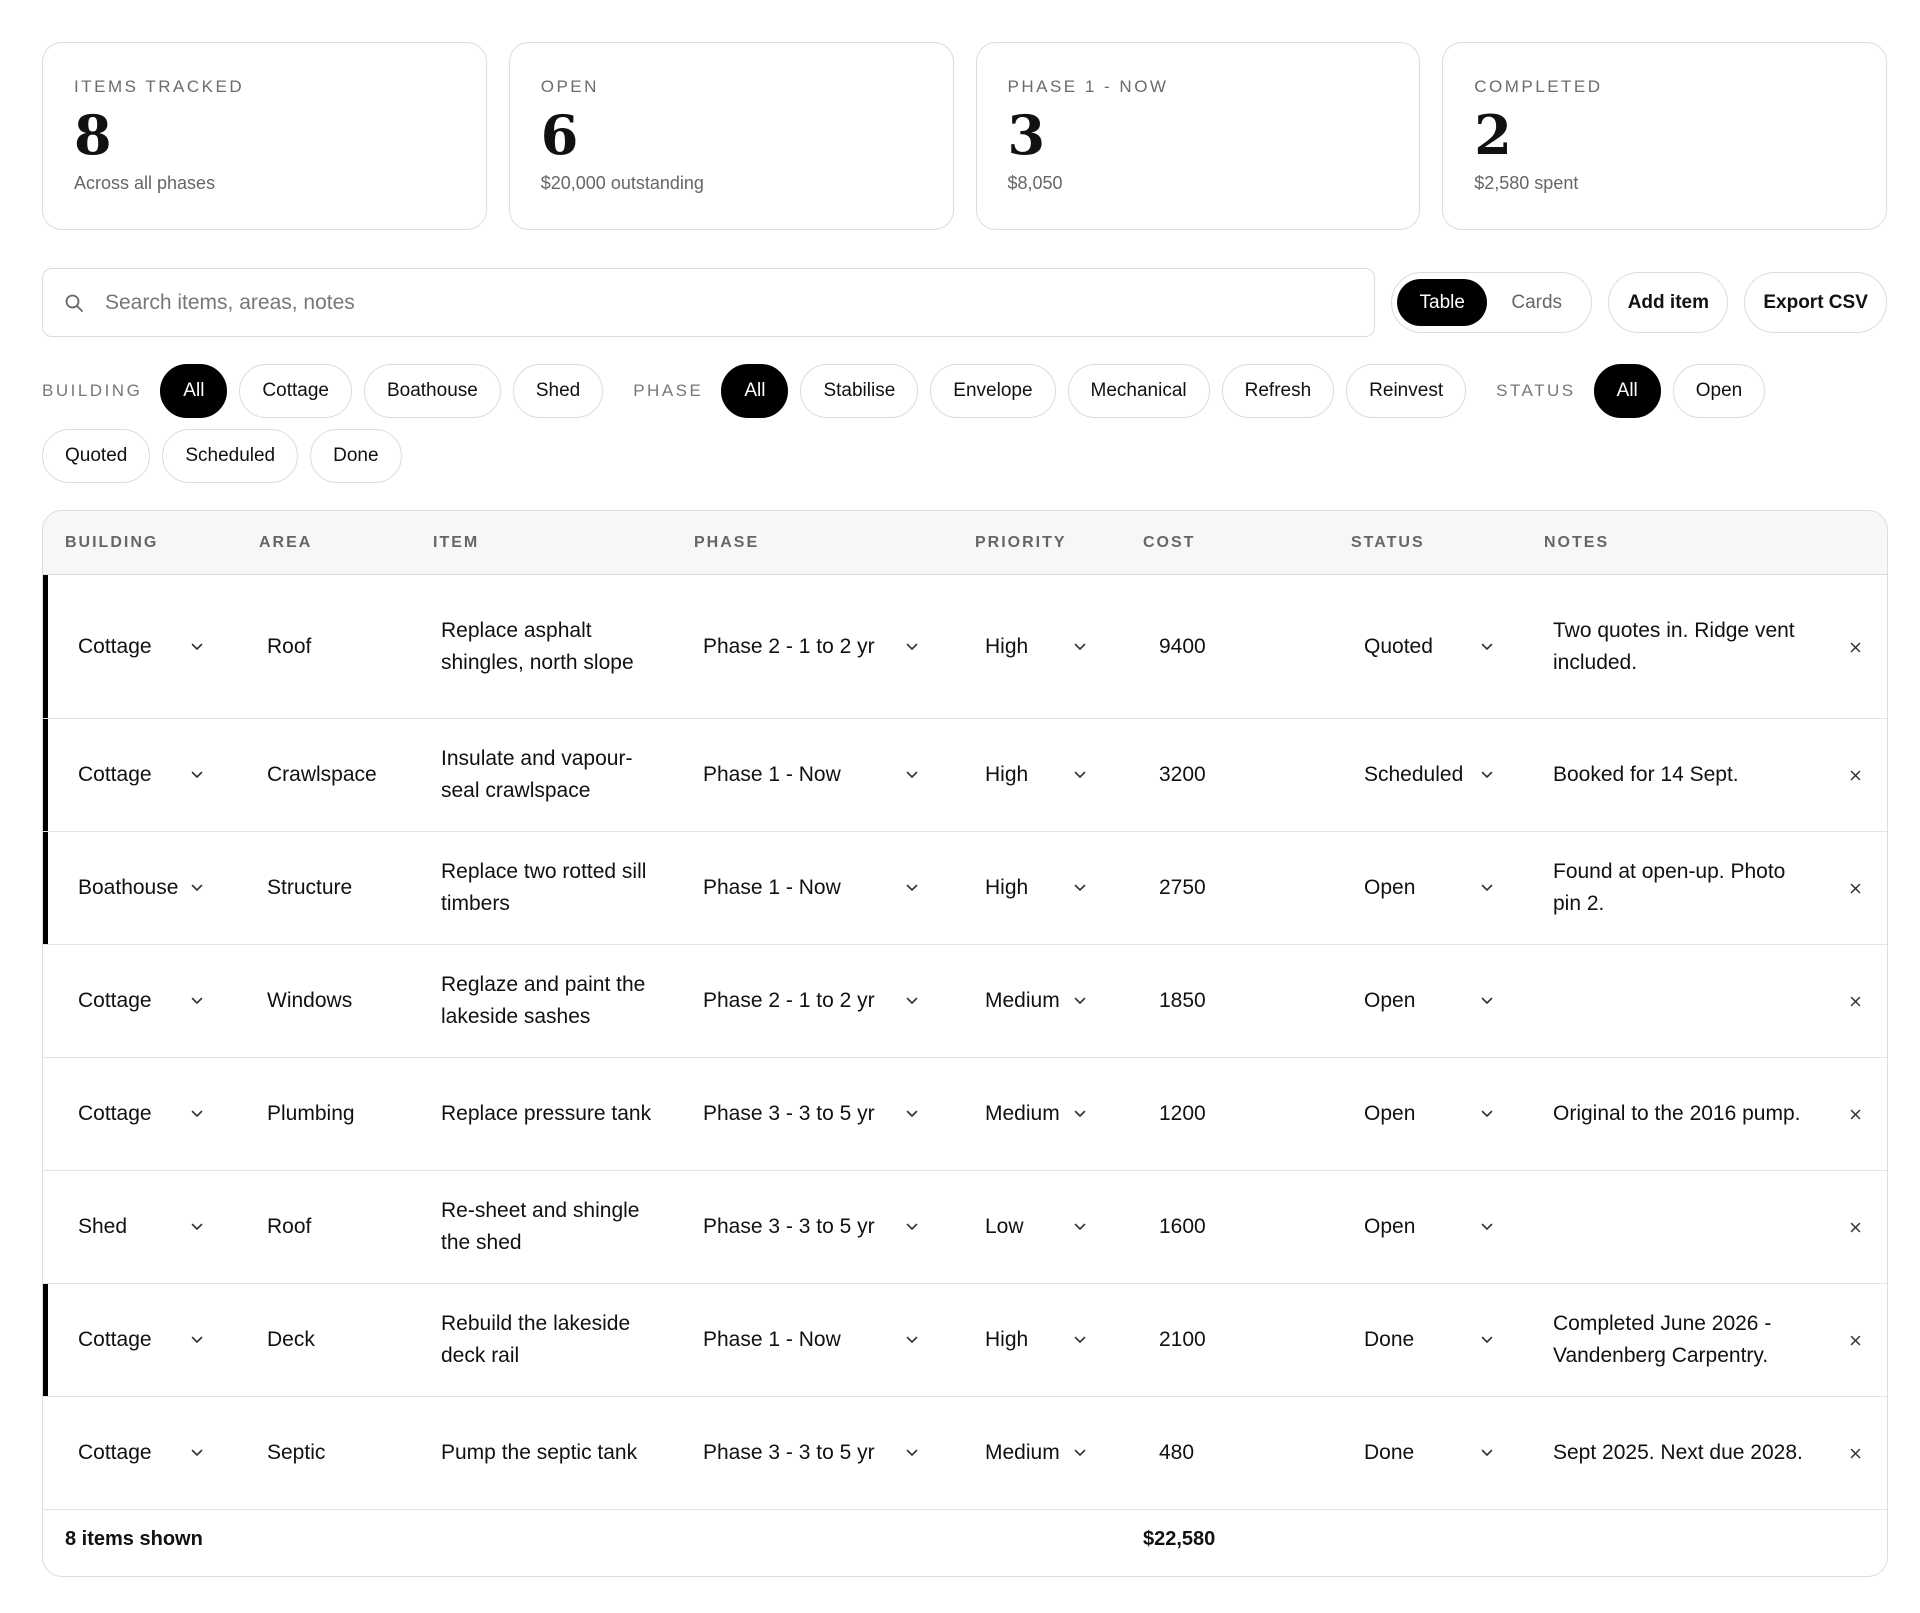 The width and height of the screenshot is (1920, 1613). Describe the element at coordinates (993, 391) in the screenshot. I see `filter-chip-phase-envelope: Envelope` at that location.